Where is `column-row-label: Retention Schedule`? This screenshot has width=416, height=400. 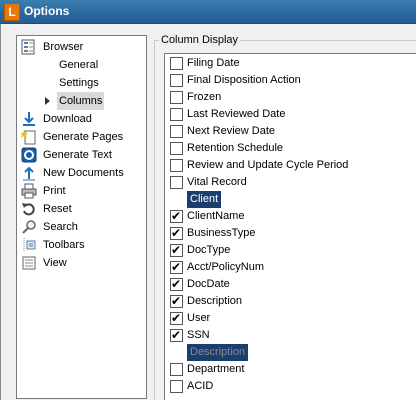 column-row-label: Retention Schedule is located at coordinates (235, 148).